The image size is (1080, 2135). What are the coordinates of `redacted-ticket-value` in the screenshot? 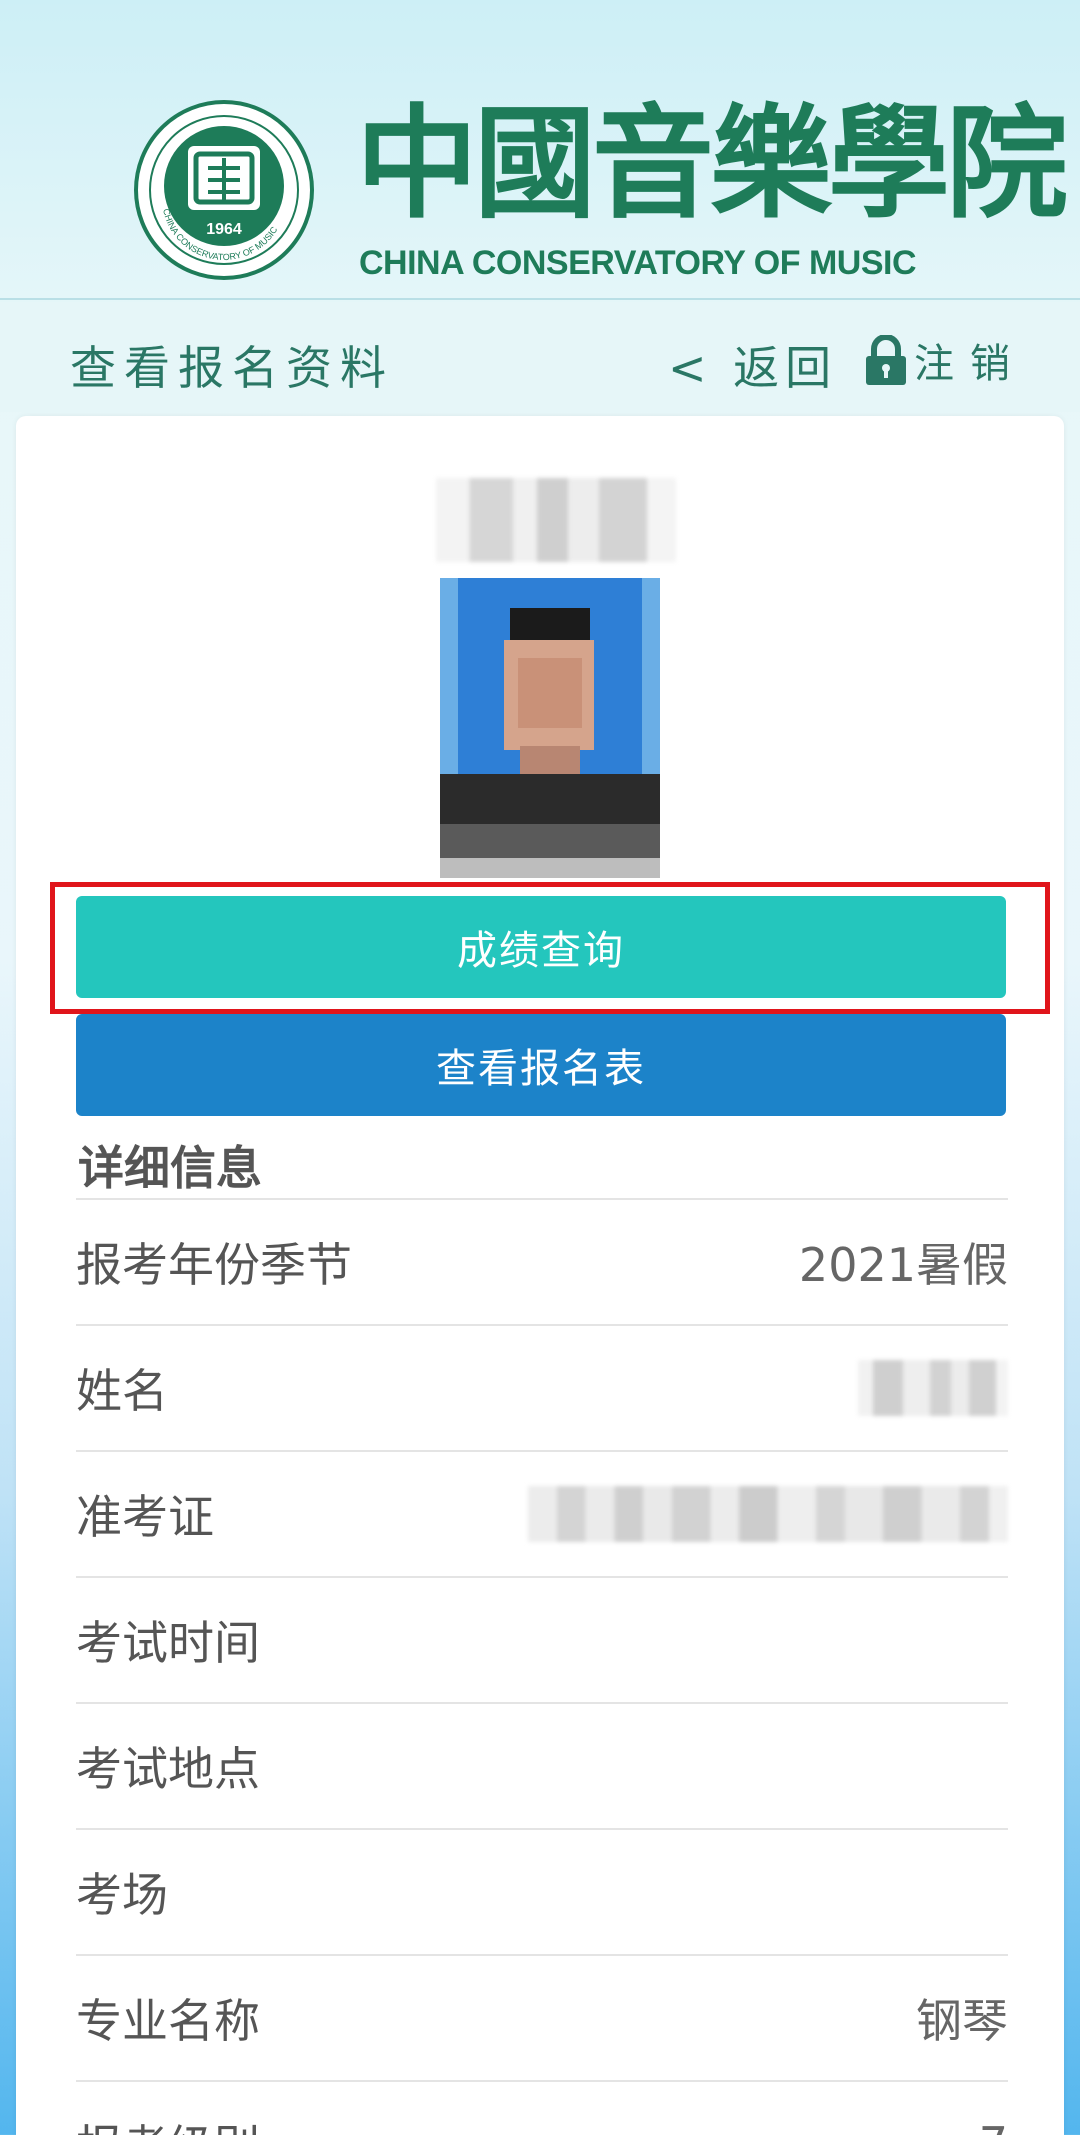 It's located at (768, 1514).